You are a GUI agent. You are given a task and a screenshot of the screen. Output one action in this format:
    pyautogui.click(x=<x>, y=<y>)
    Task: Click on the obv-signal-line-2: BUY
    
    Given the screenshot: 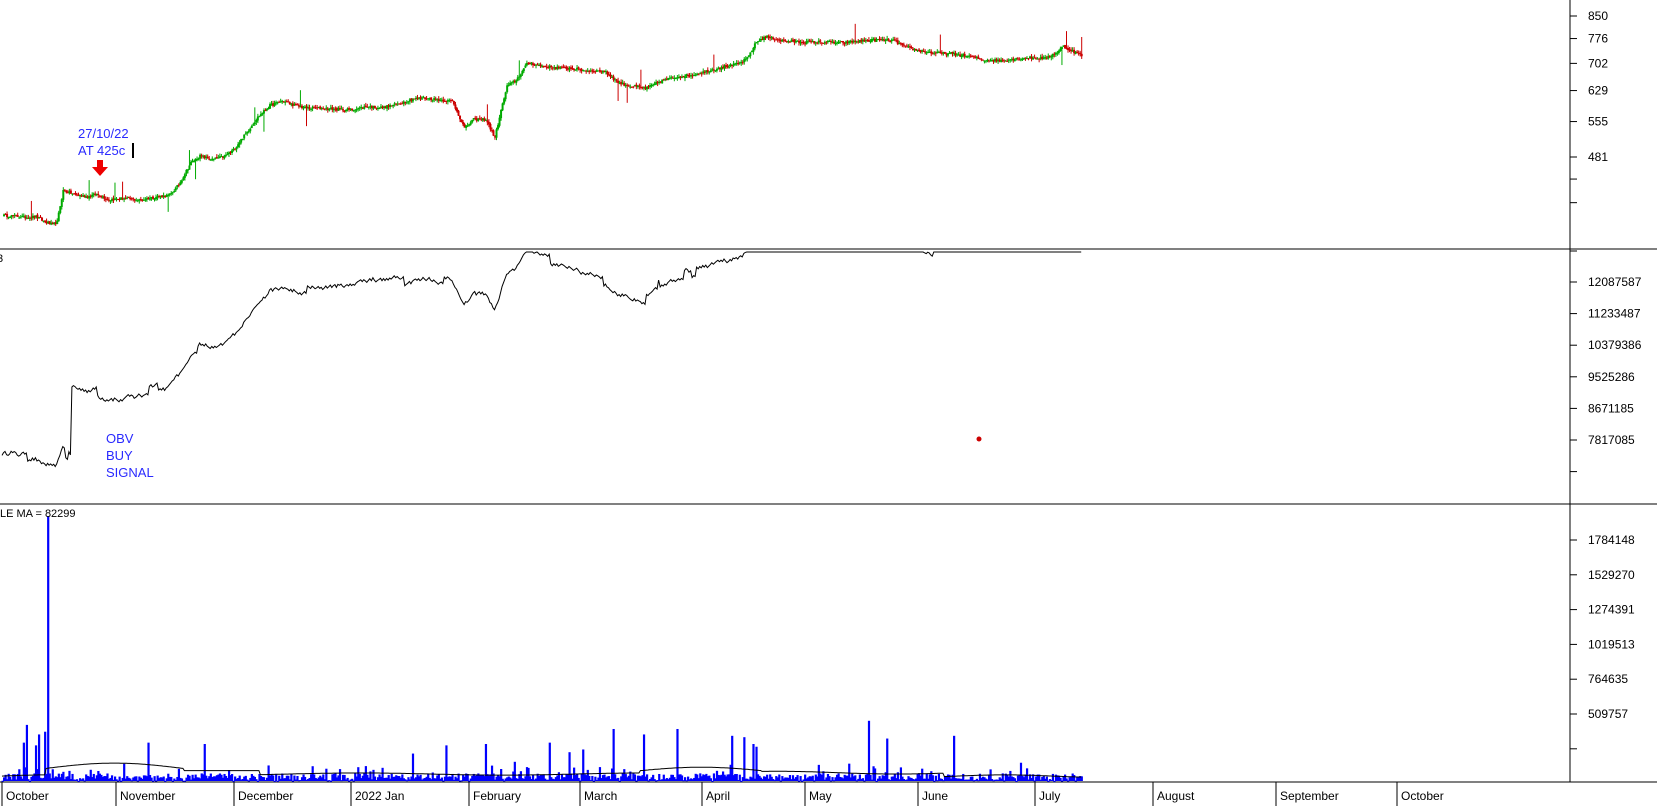 What is the action you would take?
    pyautogui.click(x=119, y=455)
    